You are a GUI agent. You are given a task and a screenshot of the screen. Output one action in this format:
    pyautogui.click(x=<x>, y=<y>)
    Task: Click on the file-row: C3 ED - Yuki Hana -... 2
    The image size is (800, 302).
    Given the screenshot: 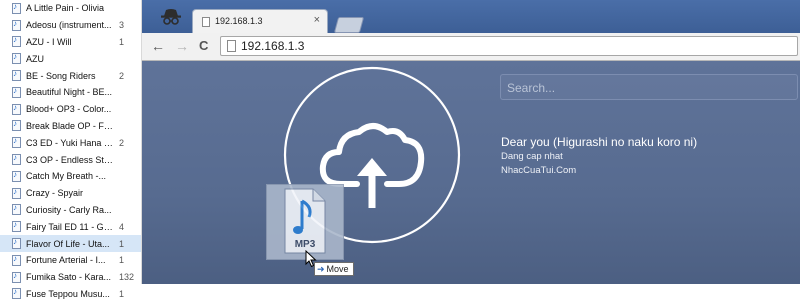 What is the action you would take?
    pyautogui.click(x=70, y=142)
    